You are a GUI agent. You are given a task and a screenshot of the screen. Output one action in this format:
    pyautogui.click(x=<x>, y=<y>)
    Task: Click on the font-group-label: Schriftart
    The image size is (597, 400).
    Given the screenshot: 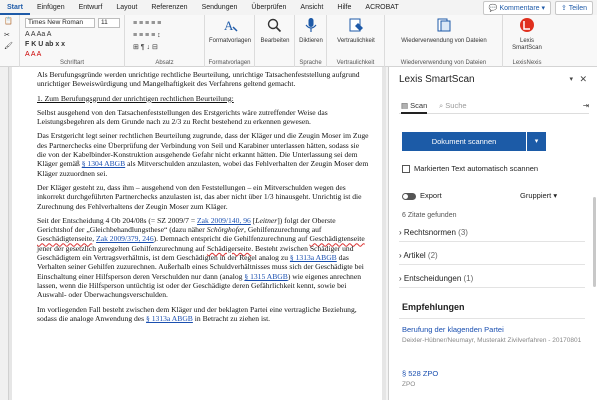 What is the action you would take?
    pyautogui.click(x=71, y=63)
    